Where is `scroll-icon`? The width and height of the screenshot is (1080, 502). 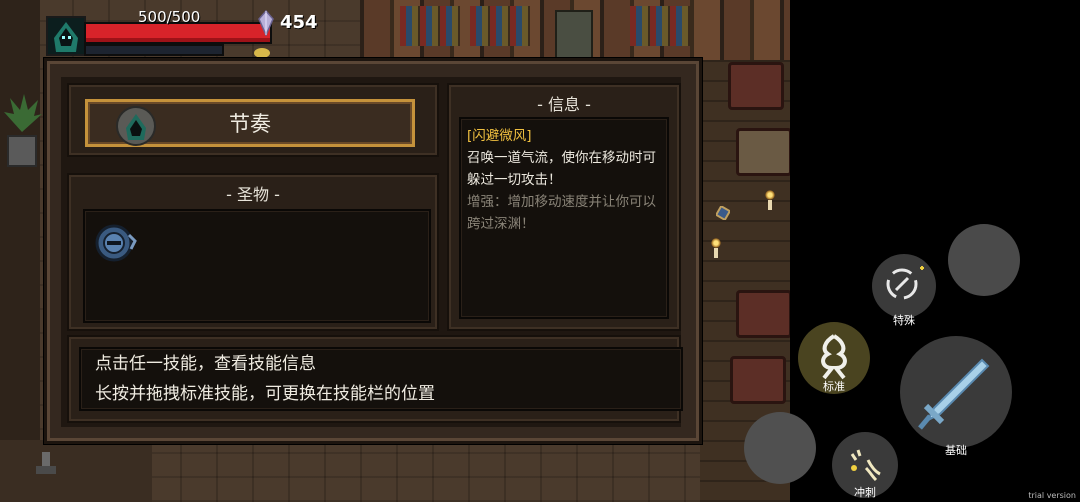
scroll-icon is located at coordinates (723, 213).